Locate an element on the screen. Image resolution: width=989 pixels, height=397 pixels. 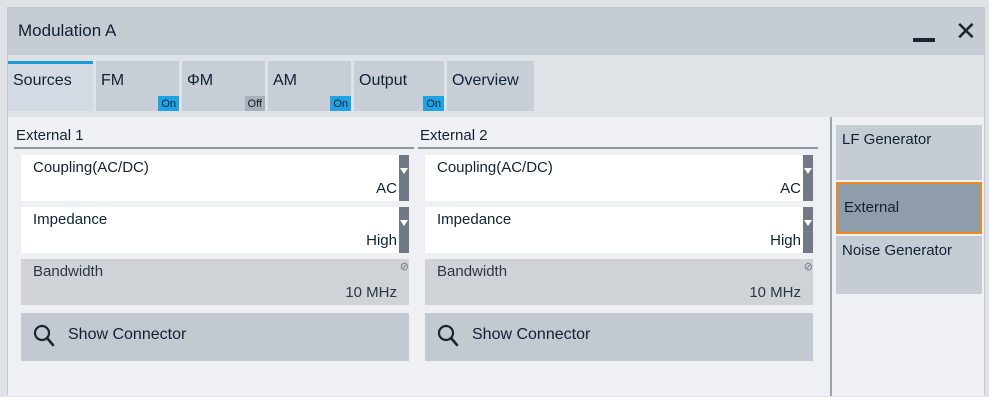
tab-fm: FM On is located at coordinates (137, 86).